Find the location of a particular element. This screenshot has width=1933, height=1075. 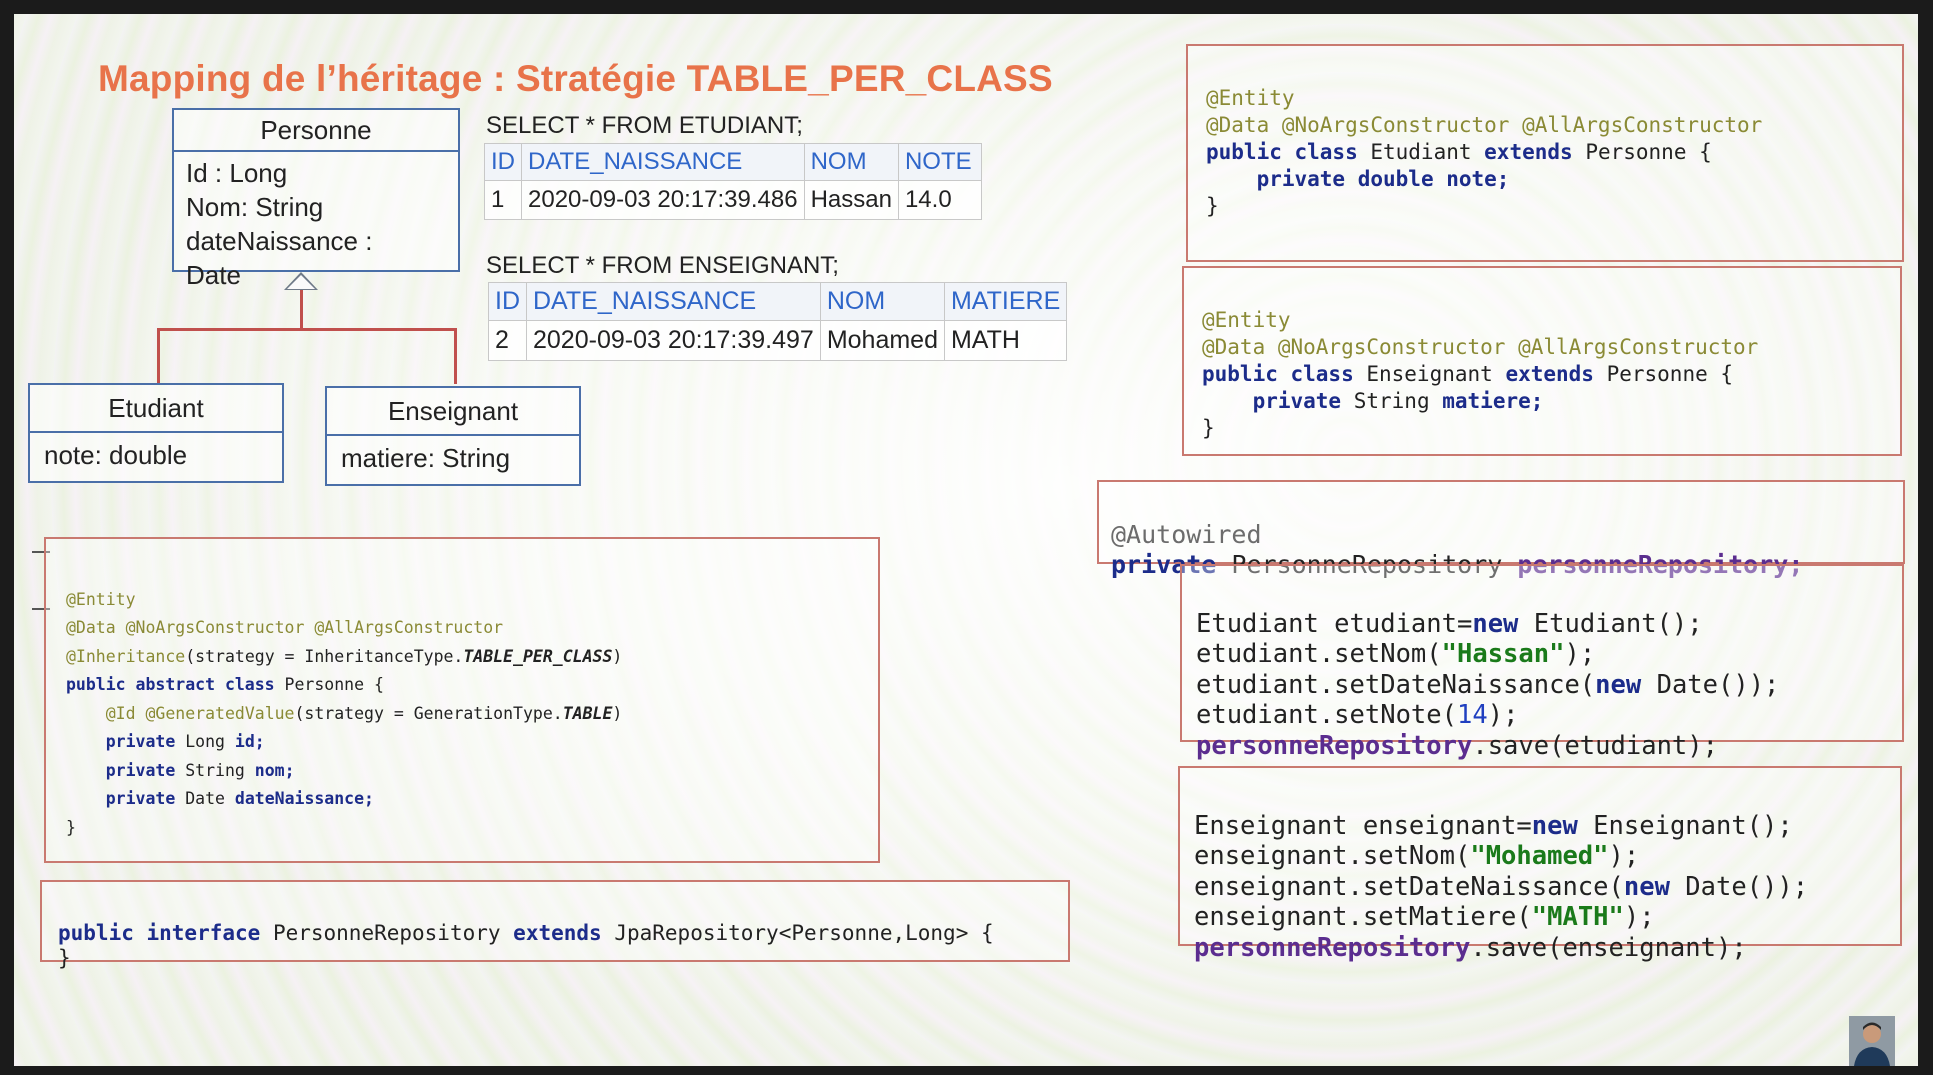

uml-class-name: Personne is located at coordinates (316, 131).